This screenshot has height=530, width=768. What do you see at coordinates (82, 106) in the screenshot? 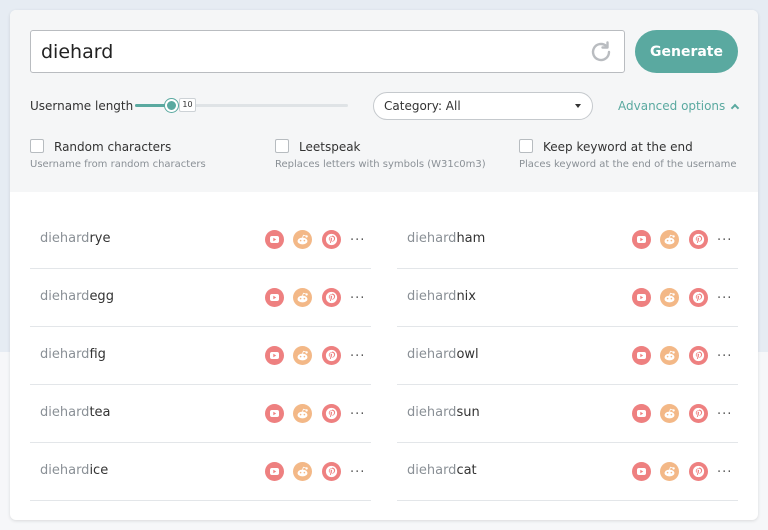
I see `username-length-label: Username length` at bounding box center [82, 106].